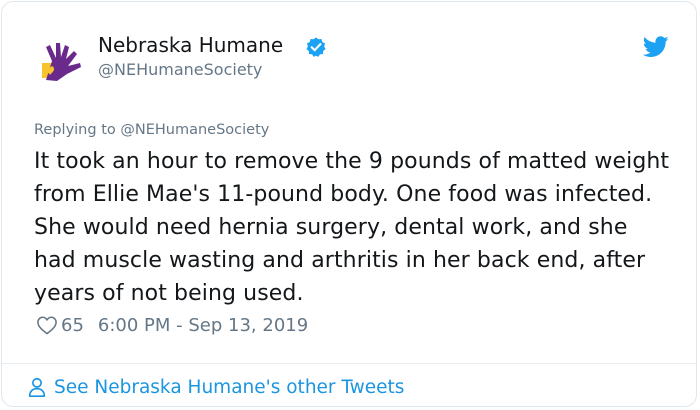 Image resolution: width=700 pixels, height=410 pixels. Describe the element at coordinates (316, 47) in the screenshot. I see `verified-badge-icon` at that location.